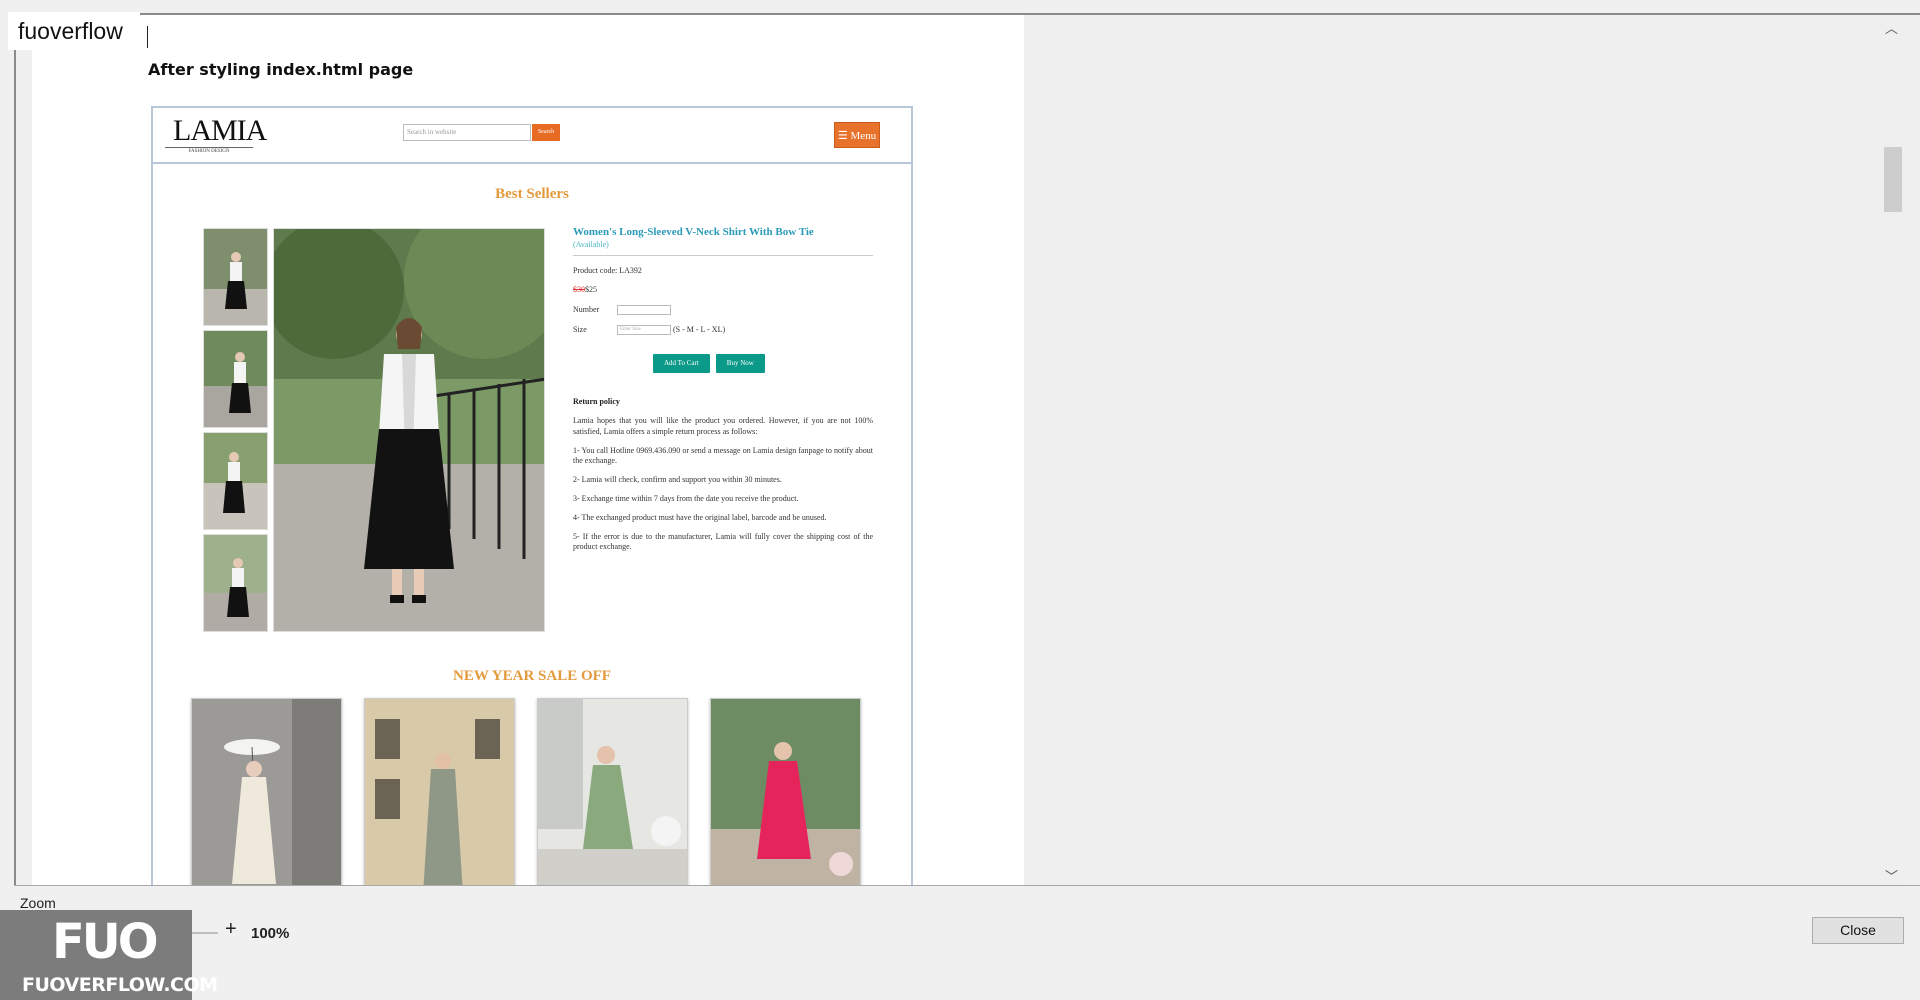 The width and height of the screenshot is (1920, 1000). Describe the element at coordinates (220, 130) in the screenshot. I see `site-logo: LAMIA` at that location.